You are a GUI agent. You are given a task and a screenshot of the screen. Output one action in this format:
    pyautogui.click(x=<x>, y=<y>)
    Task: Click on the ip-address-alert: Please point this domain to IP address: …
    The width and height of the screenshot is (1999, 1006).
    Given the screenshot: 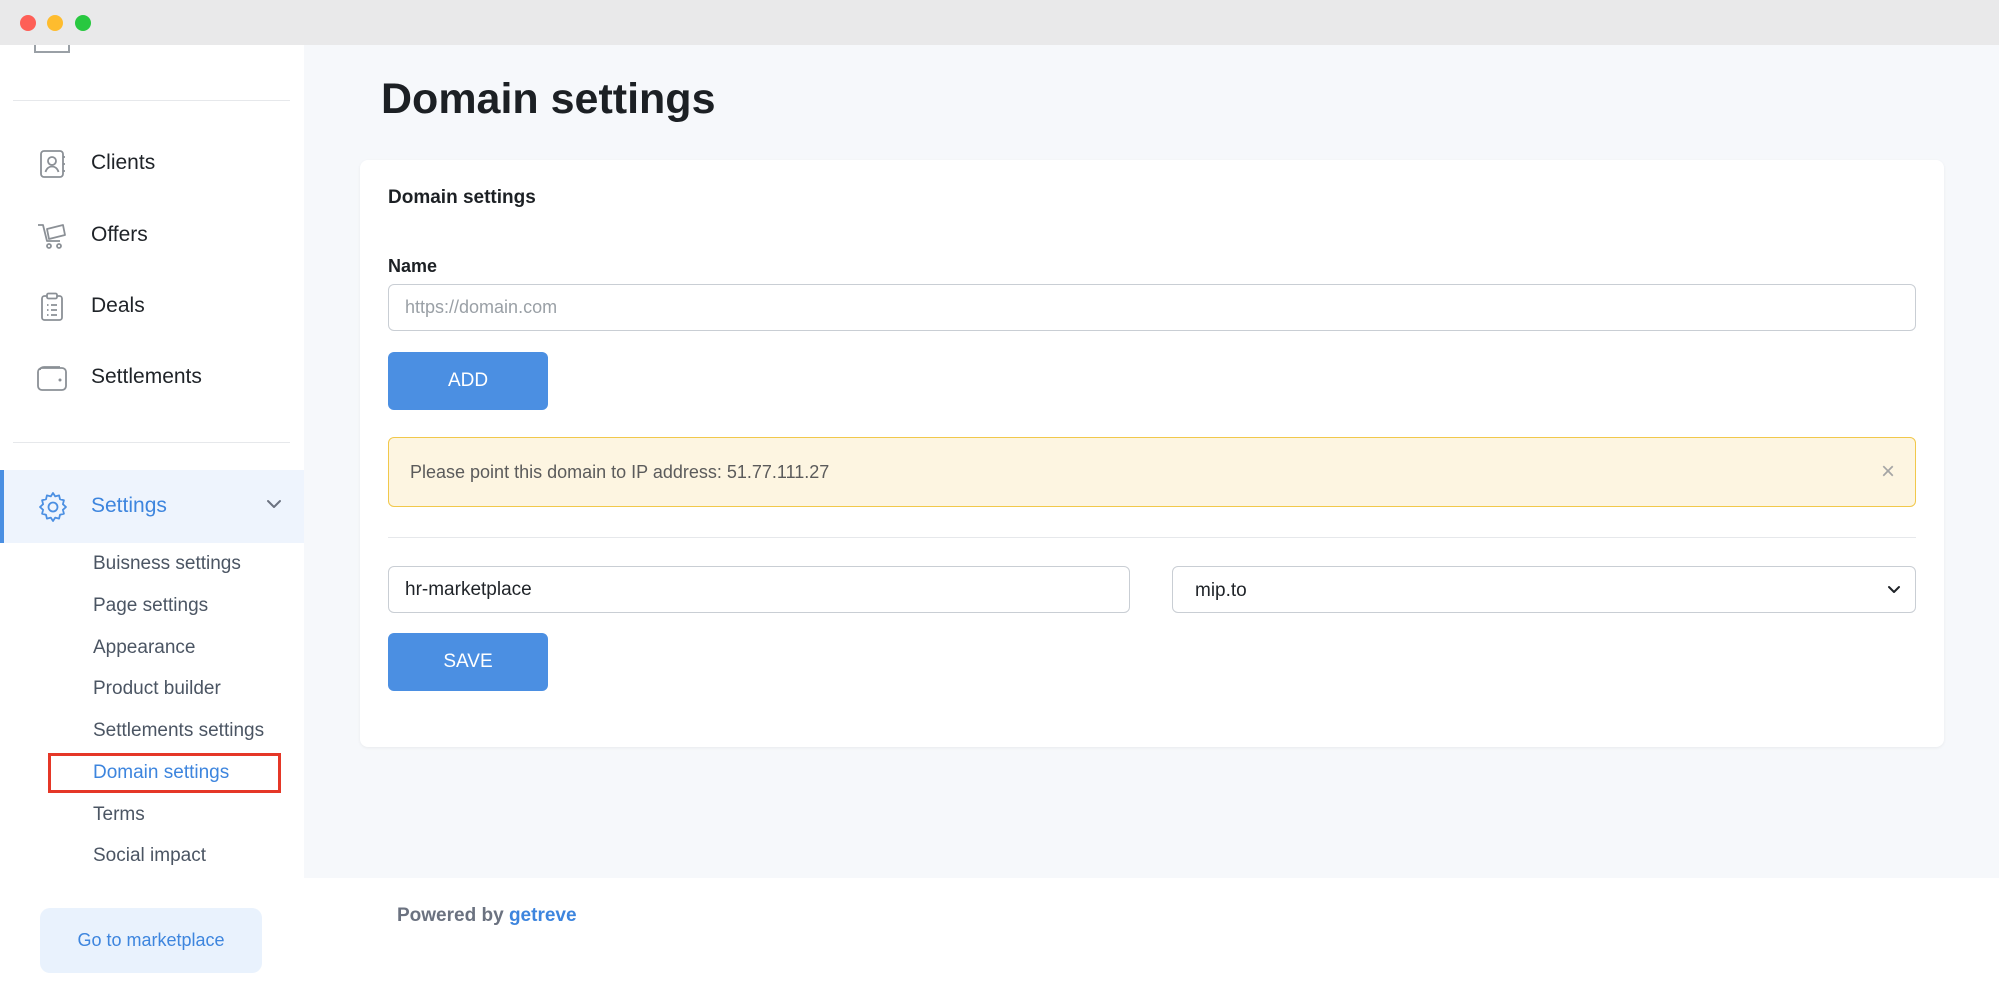 What is the action you would take?
    pyautogui.click(x=1152, y=472)
    